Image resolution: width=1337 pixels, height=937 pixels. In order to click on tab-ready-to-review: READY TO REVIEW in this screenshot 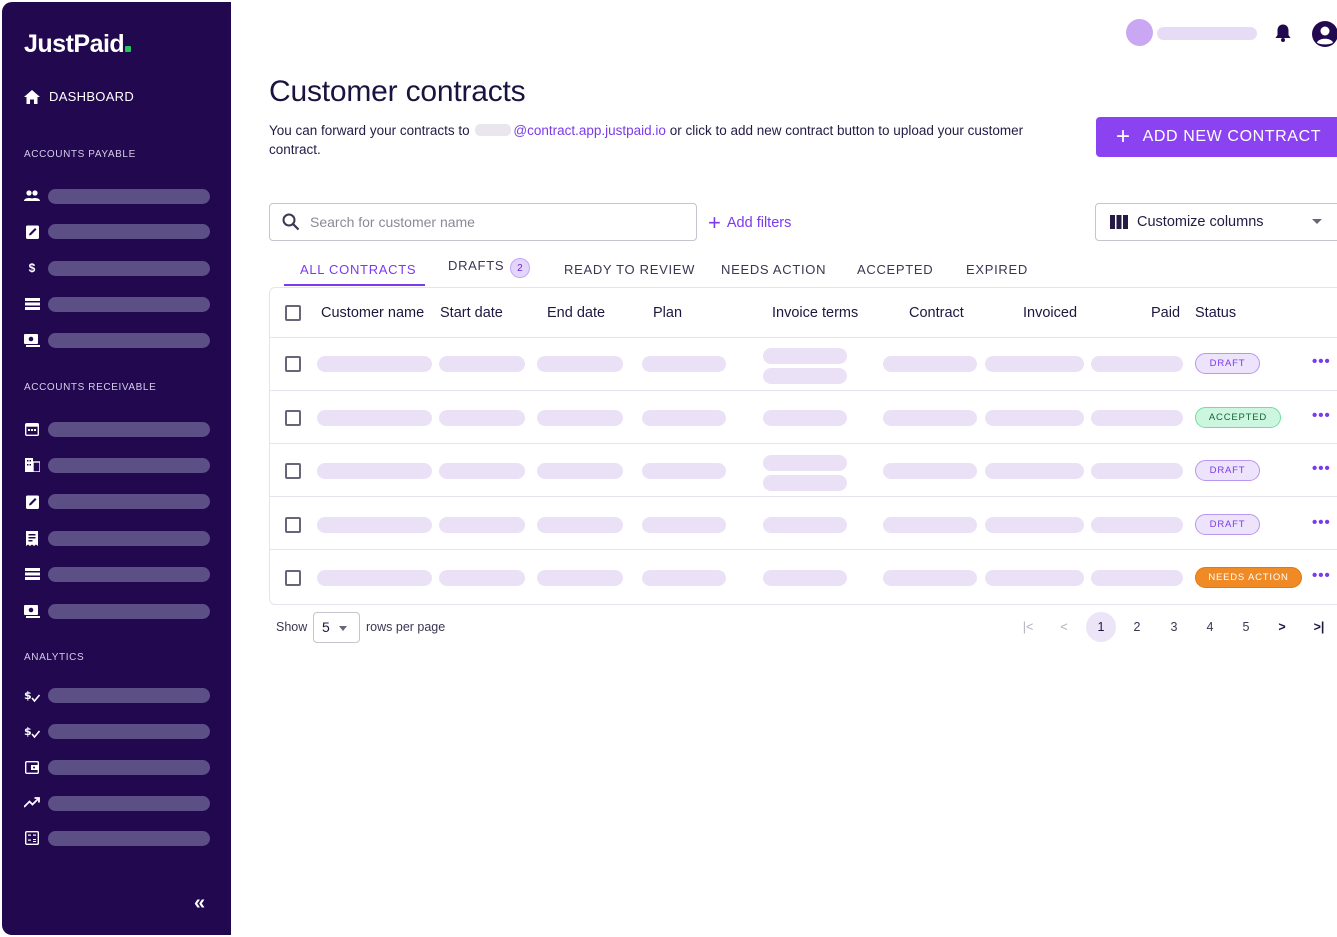, I will do `click(629, 269)`.